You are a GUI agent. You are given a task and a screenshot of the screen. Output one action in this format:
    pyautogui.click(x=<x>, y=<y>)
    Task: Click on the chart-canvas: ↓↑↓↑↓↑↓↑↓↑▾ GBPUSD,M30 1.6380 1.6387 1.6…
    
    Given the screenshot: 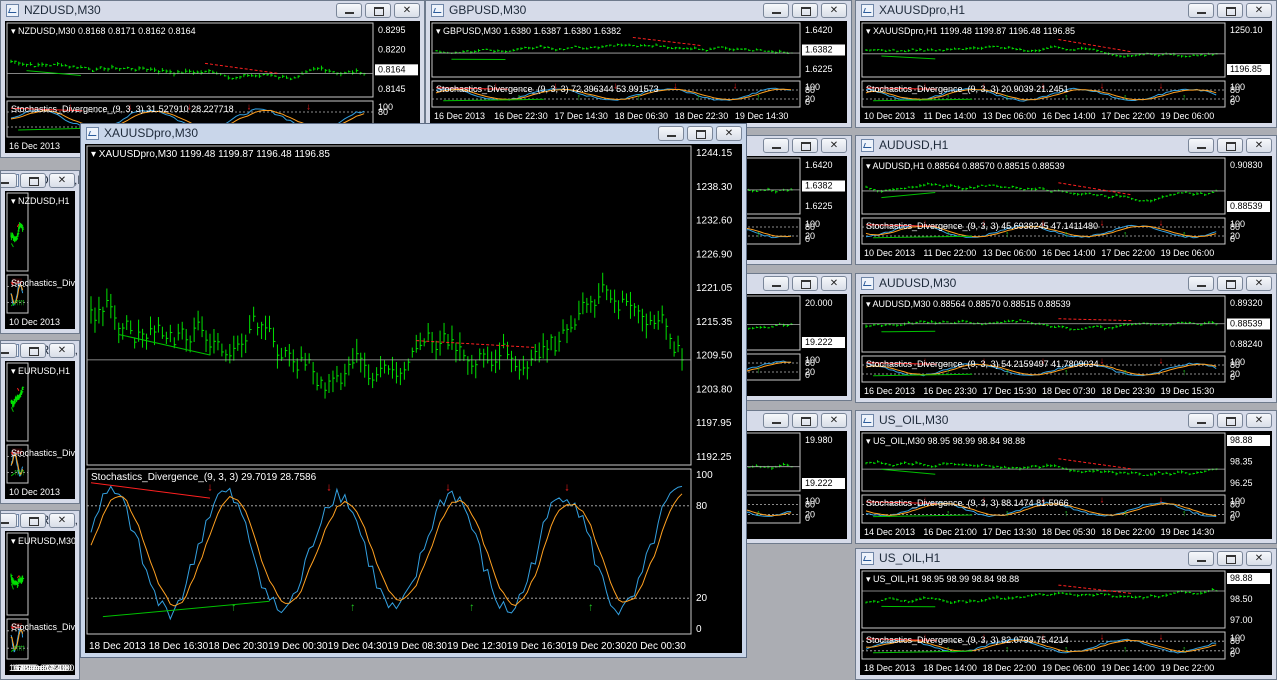 What is the action you would take?
    pyautogui.click(x=638, y=72)
    